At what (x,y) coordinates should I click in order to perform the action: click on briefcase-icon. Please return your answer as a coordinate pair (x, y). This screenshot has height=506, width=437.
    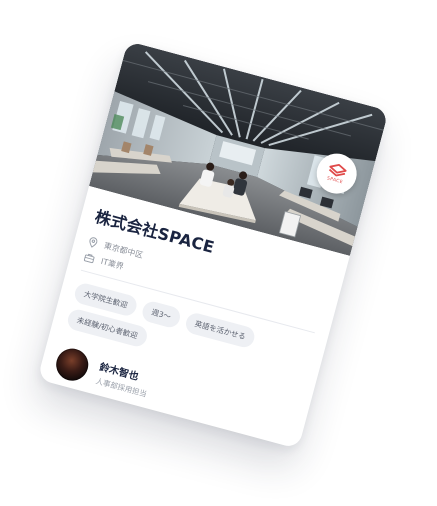
    Looking at the image, I should click on (89, 258).